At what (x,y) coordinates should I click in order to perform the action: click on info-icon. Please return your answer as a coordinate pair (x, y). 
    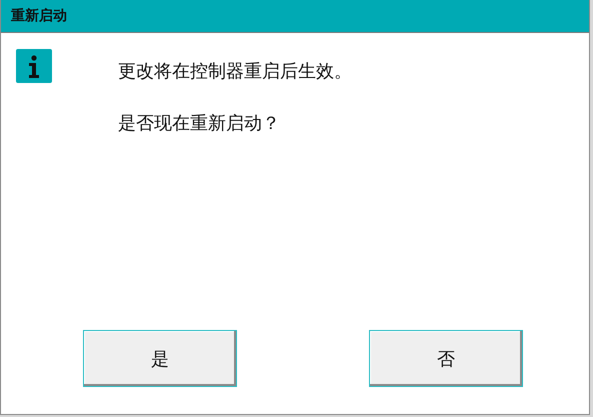
    Looking at the image, I should click on (34, 66).